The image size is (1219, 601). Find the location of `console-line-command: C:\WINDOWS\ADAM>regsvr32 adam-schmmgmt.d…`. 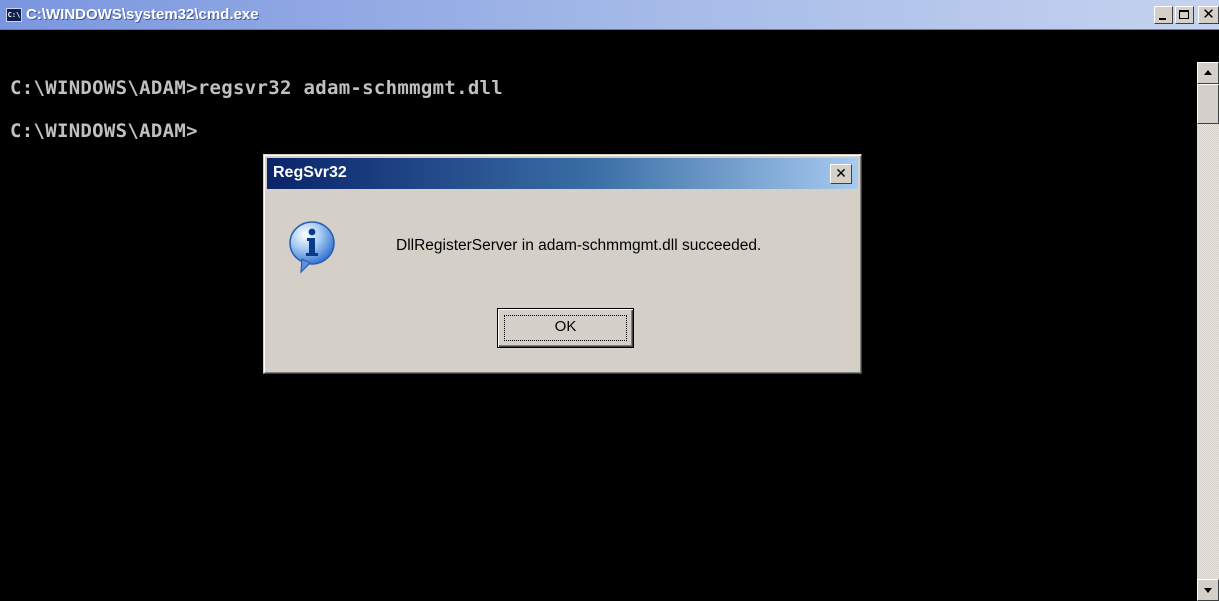

console-line-command: C:\WINDOWS\ADAM>regsvr32 adam-schmmgmt.d… is located at coordinates (257, 88).